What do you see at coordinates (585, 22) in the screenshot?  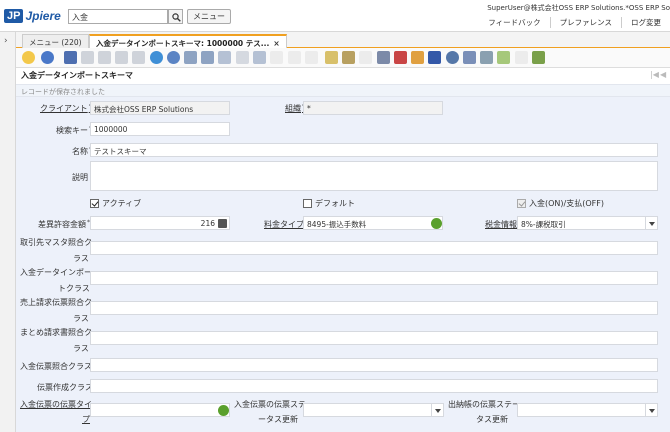 I see `preferences-link: プレファレンス` at bounding box center [585, 22].